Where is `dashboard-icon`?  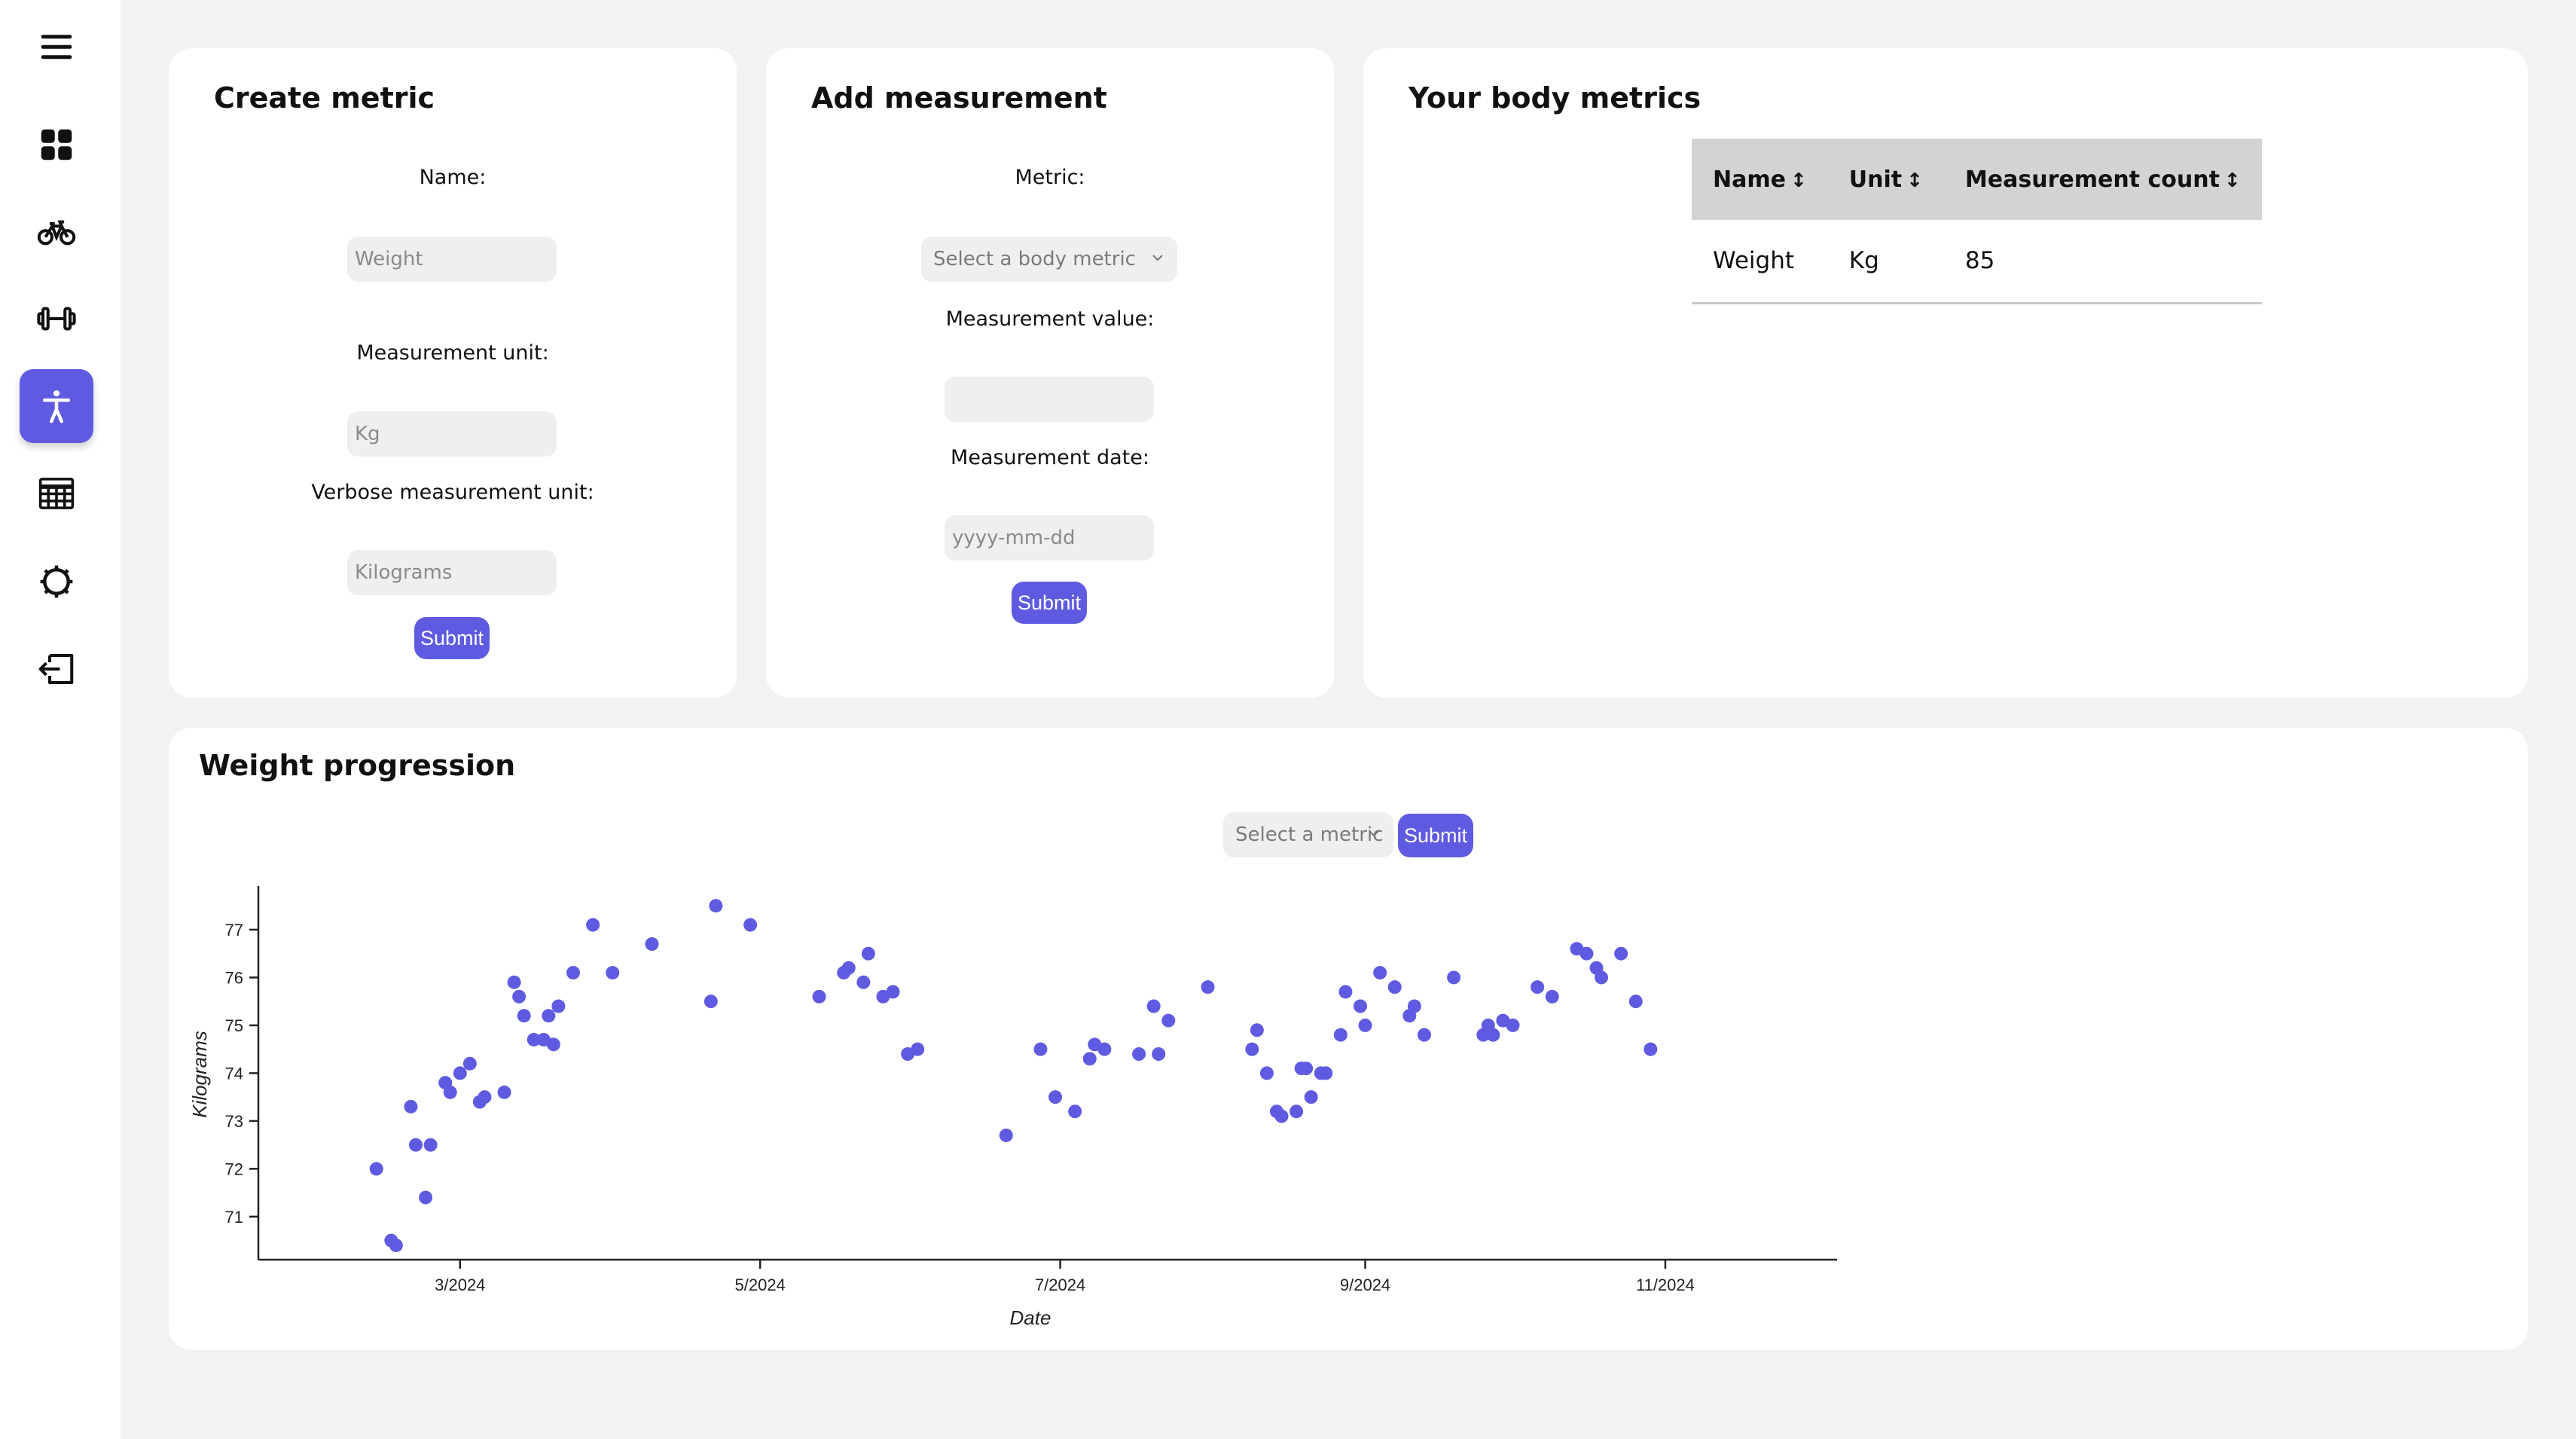 dashboard-icon is located at coordinates (57, 145).